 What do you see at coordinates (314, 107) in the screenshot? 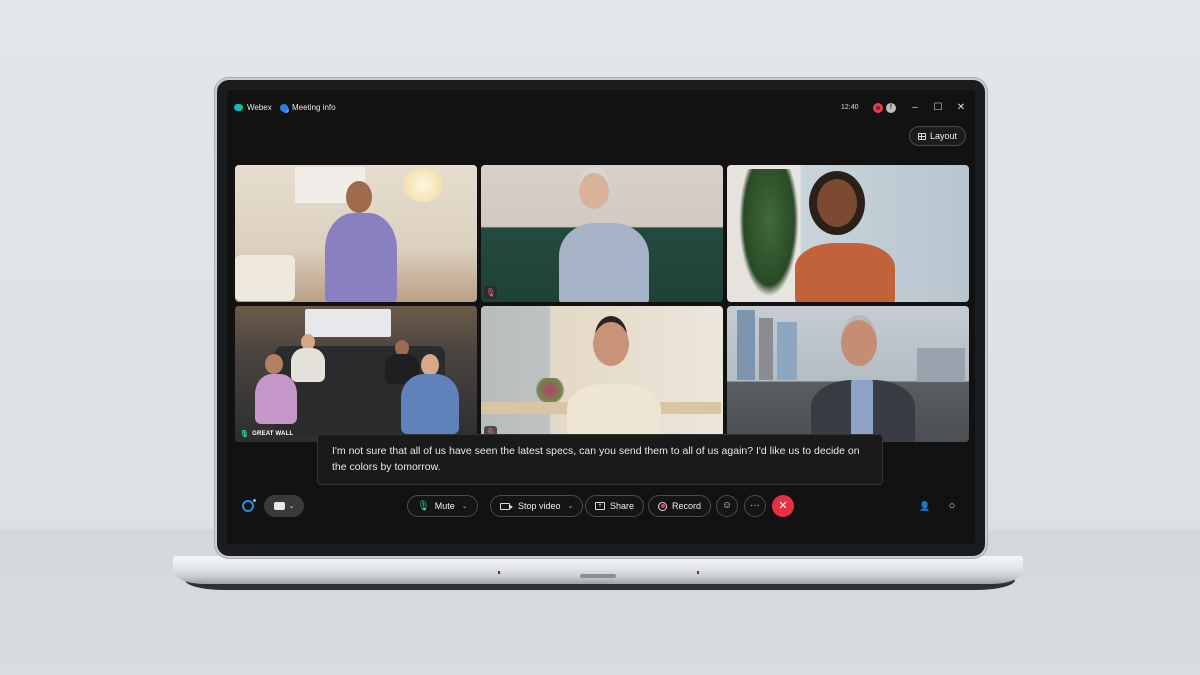
I see `meeting-info-label: Meeting info` at bounding box center [314, 107].